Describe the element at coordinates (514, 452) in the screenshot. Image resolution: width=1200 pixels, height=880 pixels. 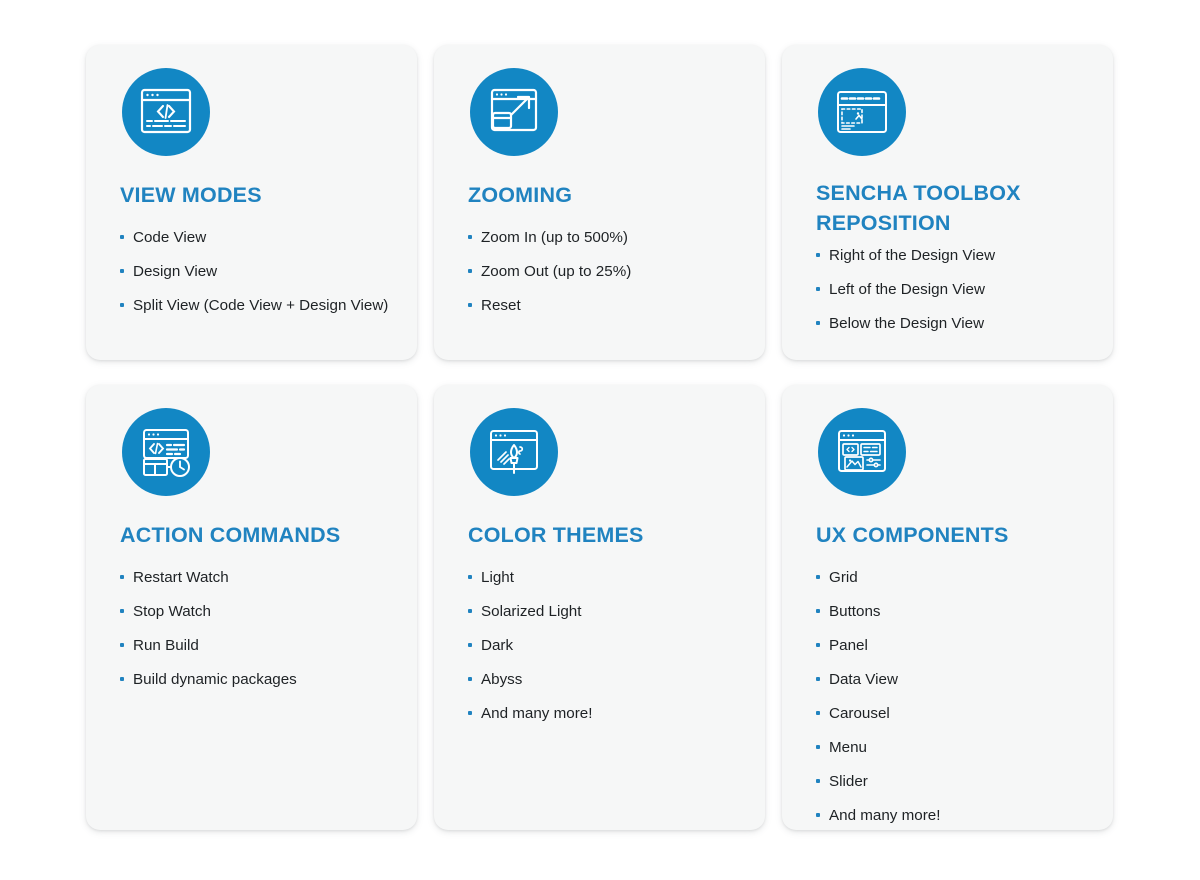
I see `paintbrush-window-icon` at that location.